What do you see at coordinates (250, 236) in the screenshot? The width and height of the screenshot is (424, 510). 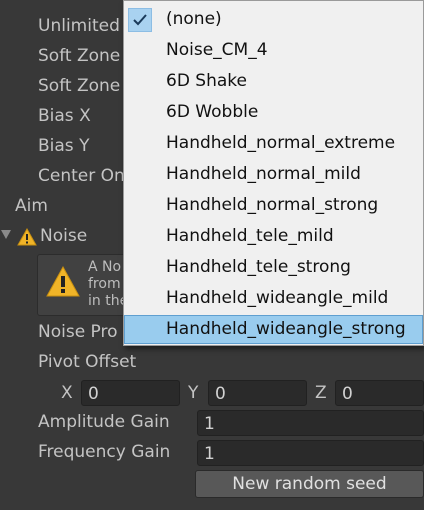 I see `menu-item-label: Handheld_tele_mild` at bounding box center [250, 236].